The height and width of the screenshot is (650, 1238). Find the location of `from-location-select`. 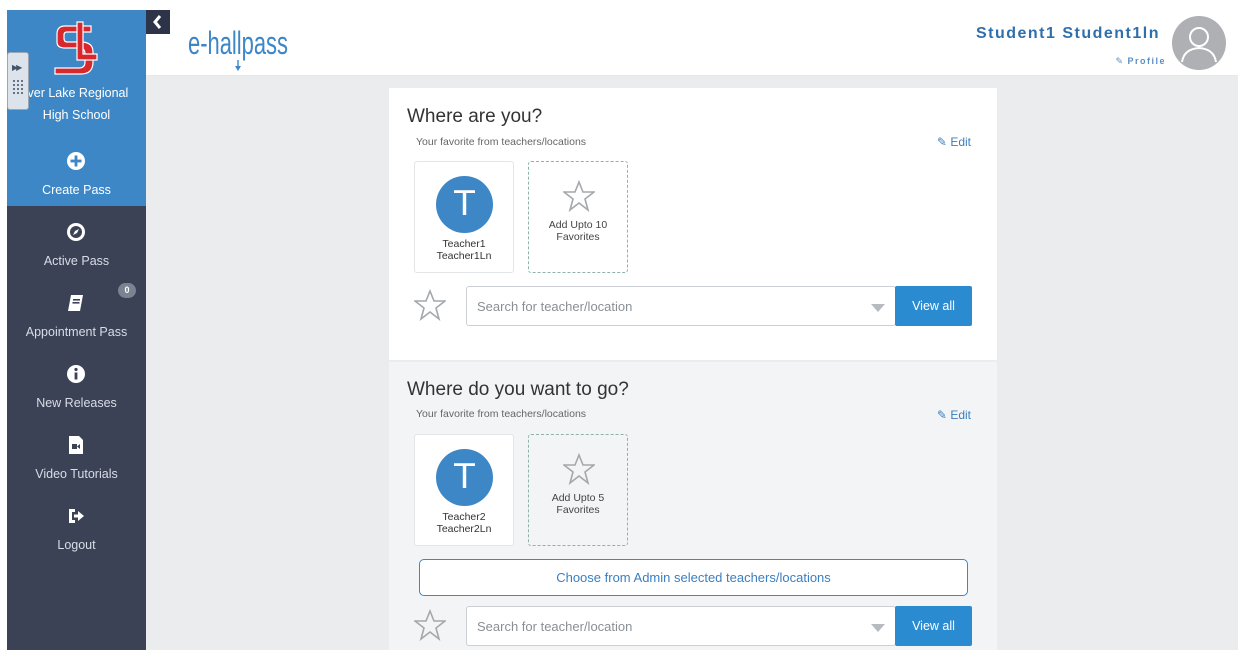

from-location-select is located at coordinates (681, 306).